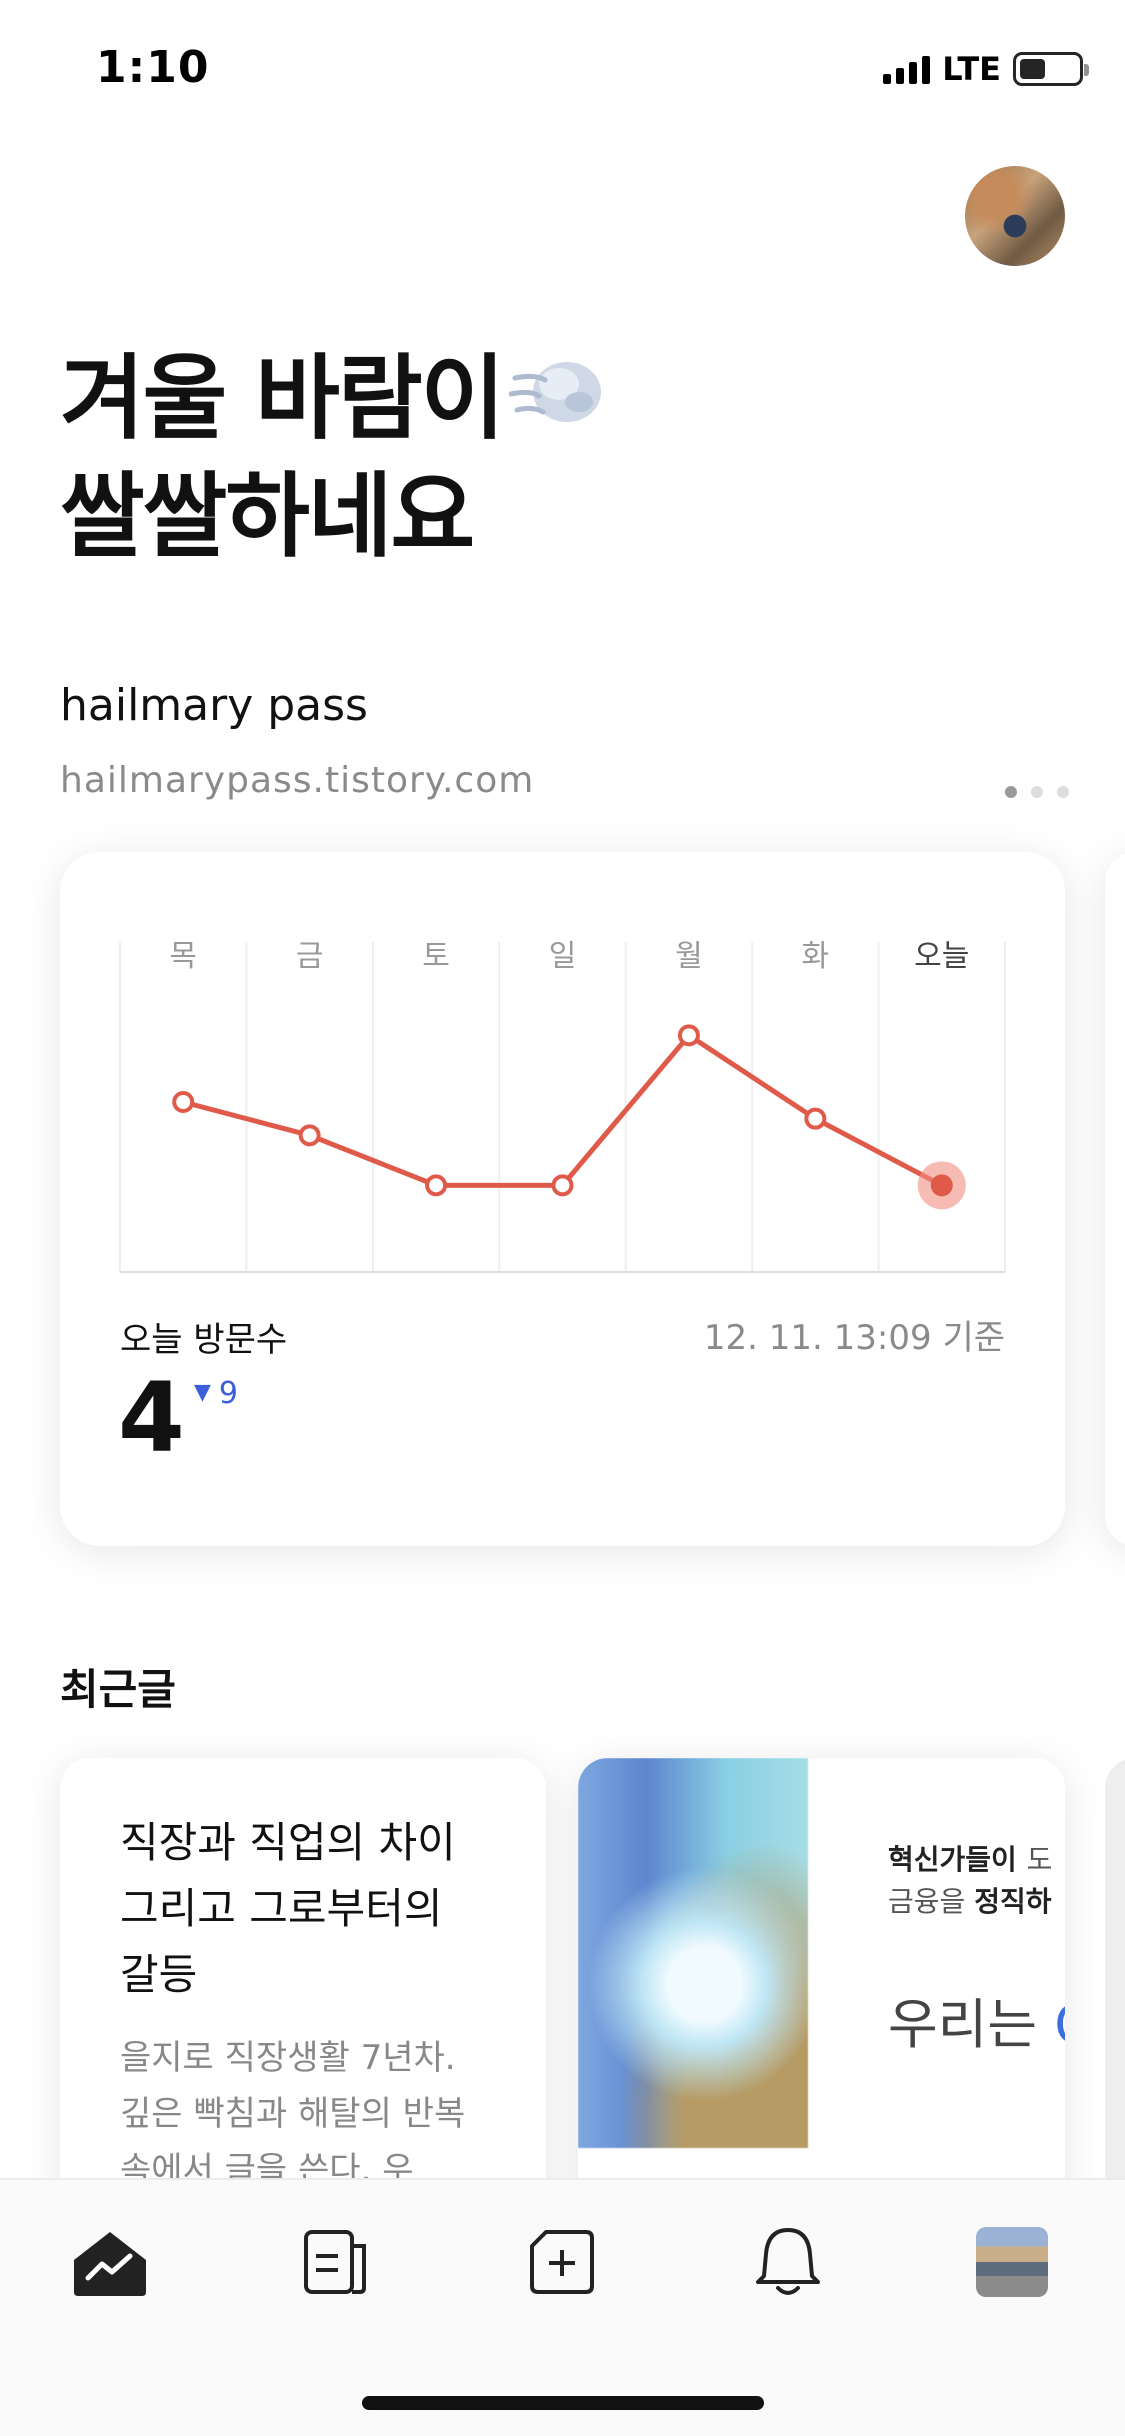 The width and height of the screenshot is (1125, 2436). What do you see at coordinates (1039, 1859) in the screenshot?
I see `post-text: 도` at bounding box center [1039, 1859].